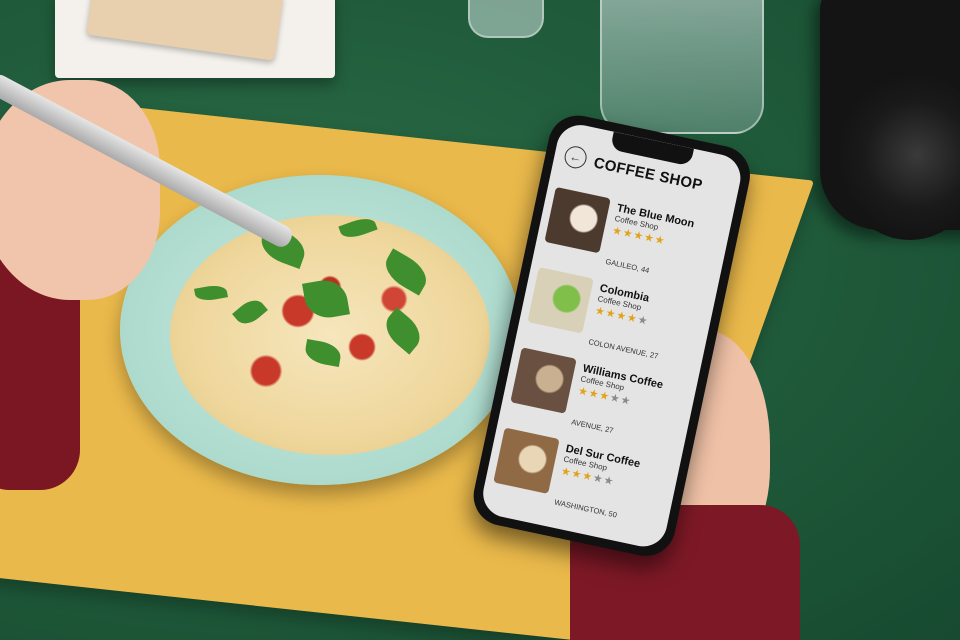  What do you see at coordinates (627, 266) in the screenshot?
I see `shop-address: GALILEO, 44` at bounding box center [627, 266].